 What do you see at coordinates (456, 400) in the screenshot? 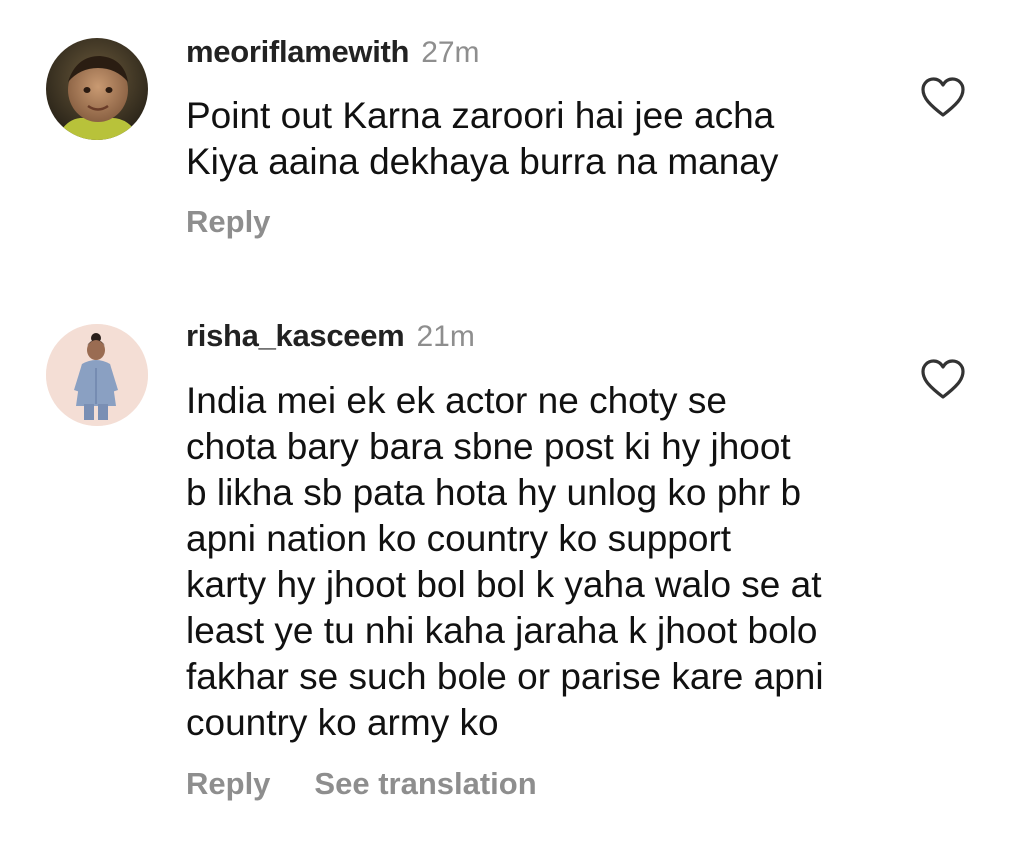
I see `comment-line: India mei ek ek actor ne choty se` at bounding box center [456, 400].